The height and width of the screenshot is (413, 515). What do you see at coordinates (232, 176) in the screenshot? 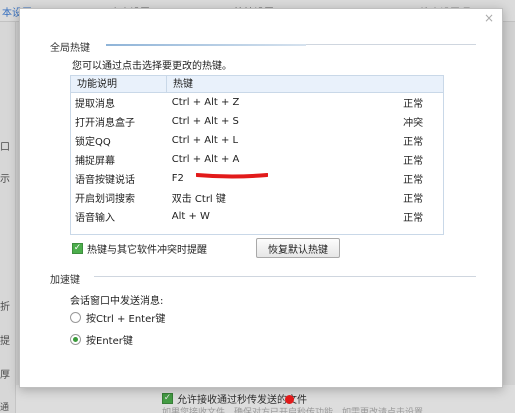
I see `red-annotation-stroke` at bounding box center [232, 176].